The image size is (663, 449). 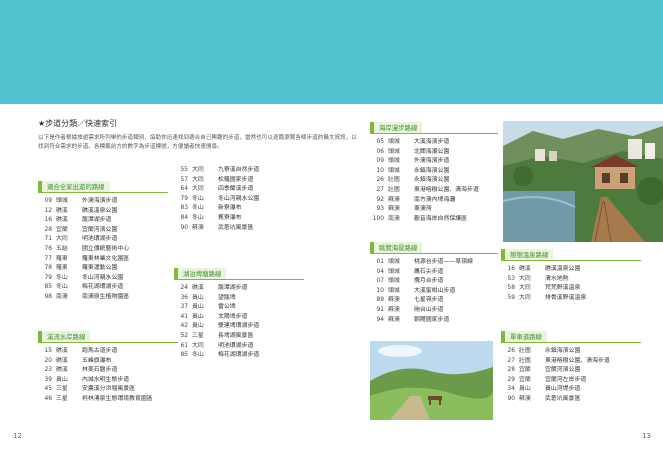 What do you see at coordinates (394, 180) in the screenshot?
I see `entry-town: 壯圍` at bounding box center [394, 180].